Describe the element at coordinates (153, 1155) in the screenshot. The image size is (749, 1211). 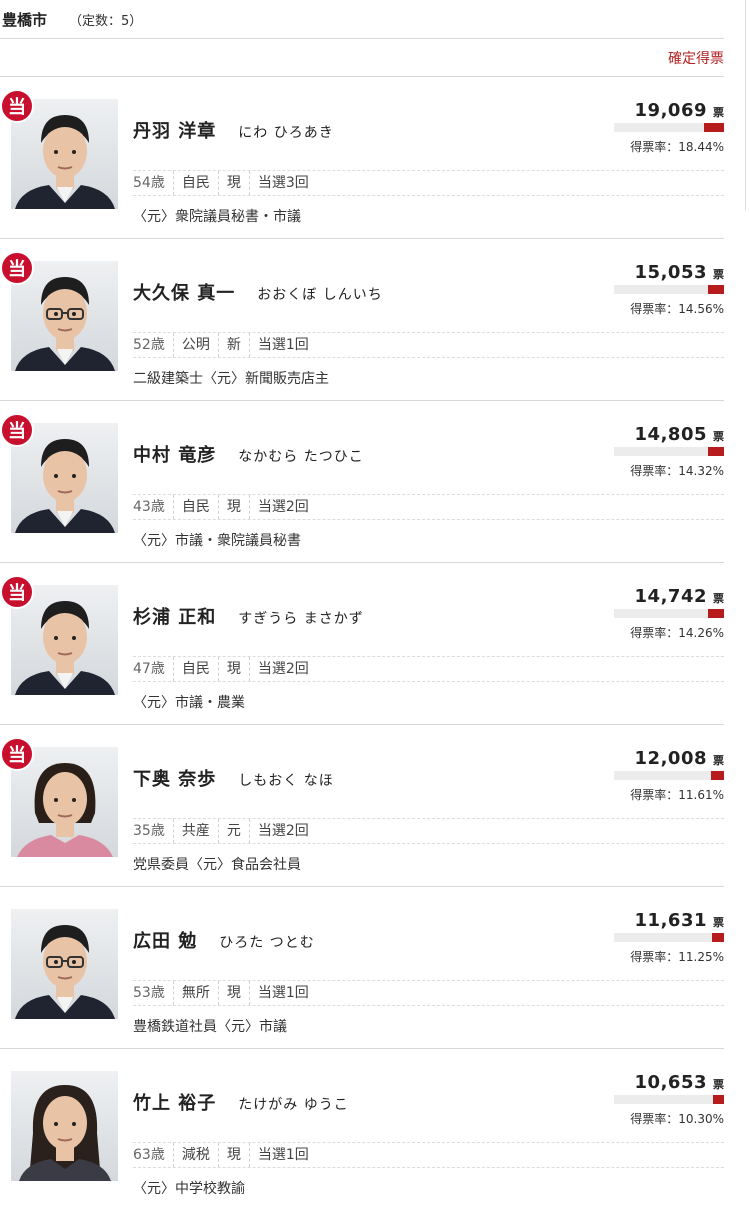
I see `candidate-age: 63歳` at that location.